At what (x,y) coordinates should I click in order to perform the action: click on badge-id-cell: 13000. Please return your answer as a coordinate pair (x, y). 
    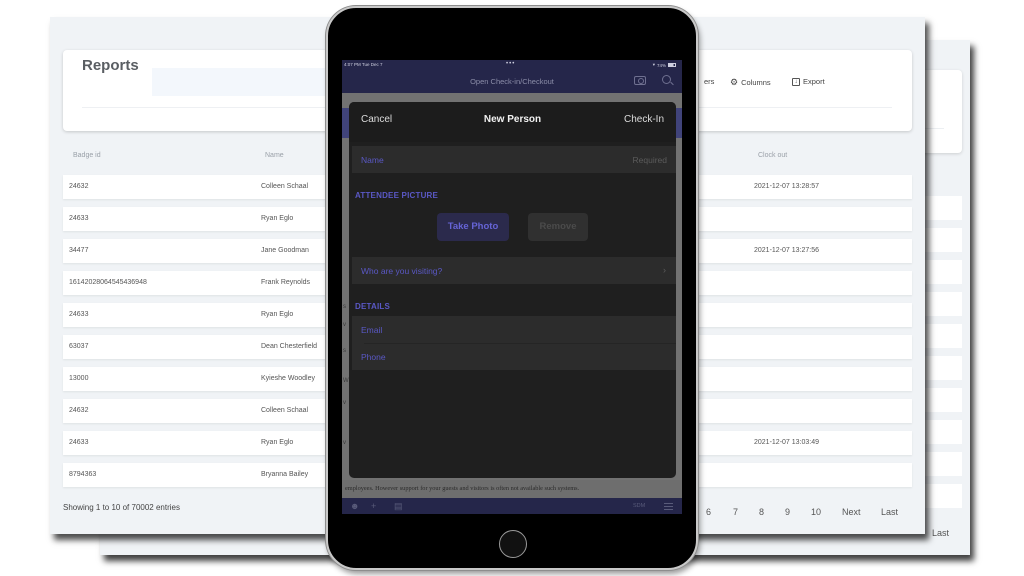
    Looking at the image, I should click on (79, 378).